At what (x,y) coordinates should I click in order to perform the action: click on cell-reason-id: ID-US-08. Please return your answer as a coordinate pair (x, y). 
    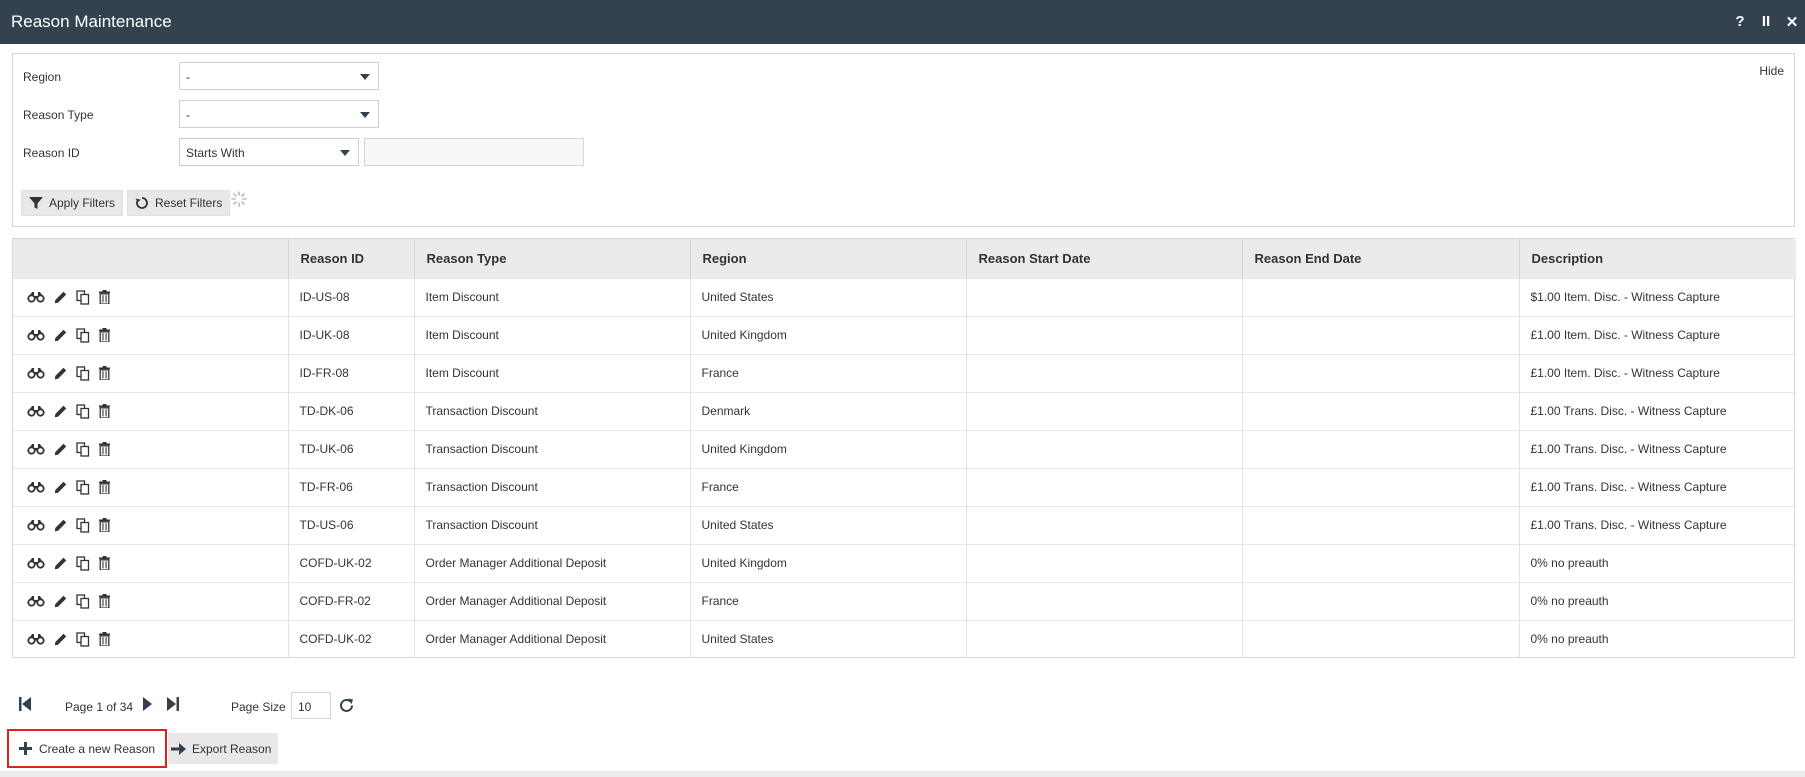
    Looking at the image, I should click on (350, 296).